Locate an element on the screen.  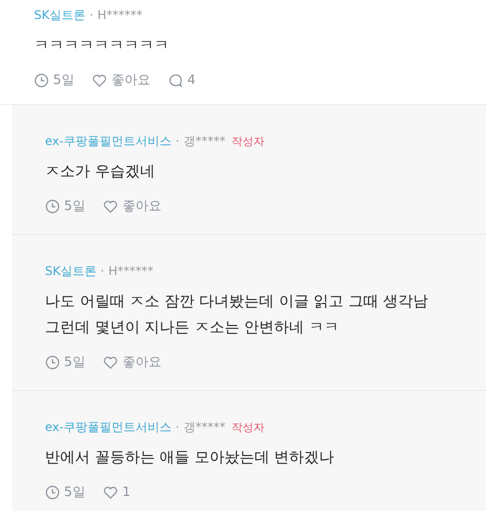
speech-bubble-icon is located at coordinates (176, 80).